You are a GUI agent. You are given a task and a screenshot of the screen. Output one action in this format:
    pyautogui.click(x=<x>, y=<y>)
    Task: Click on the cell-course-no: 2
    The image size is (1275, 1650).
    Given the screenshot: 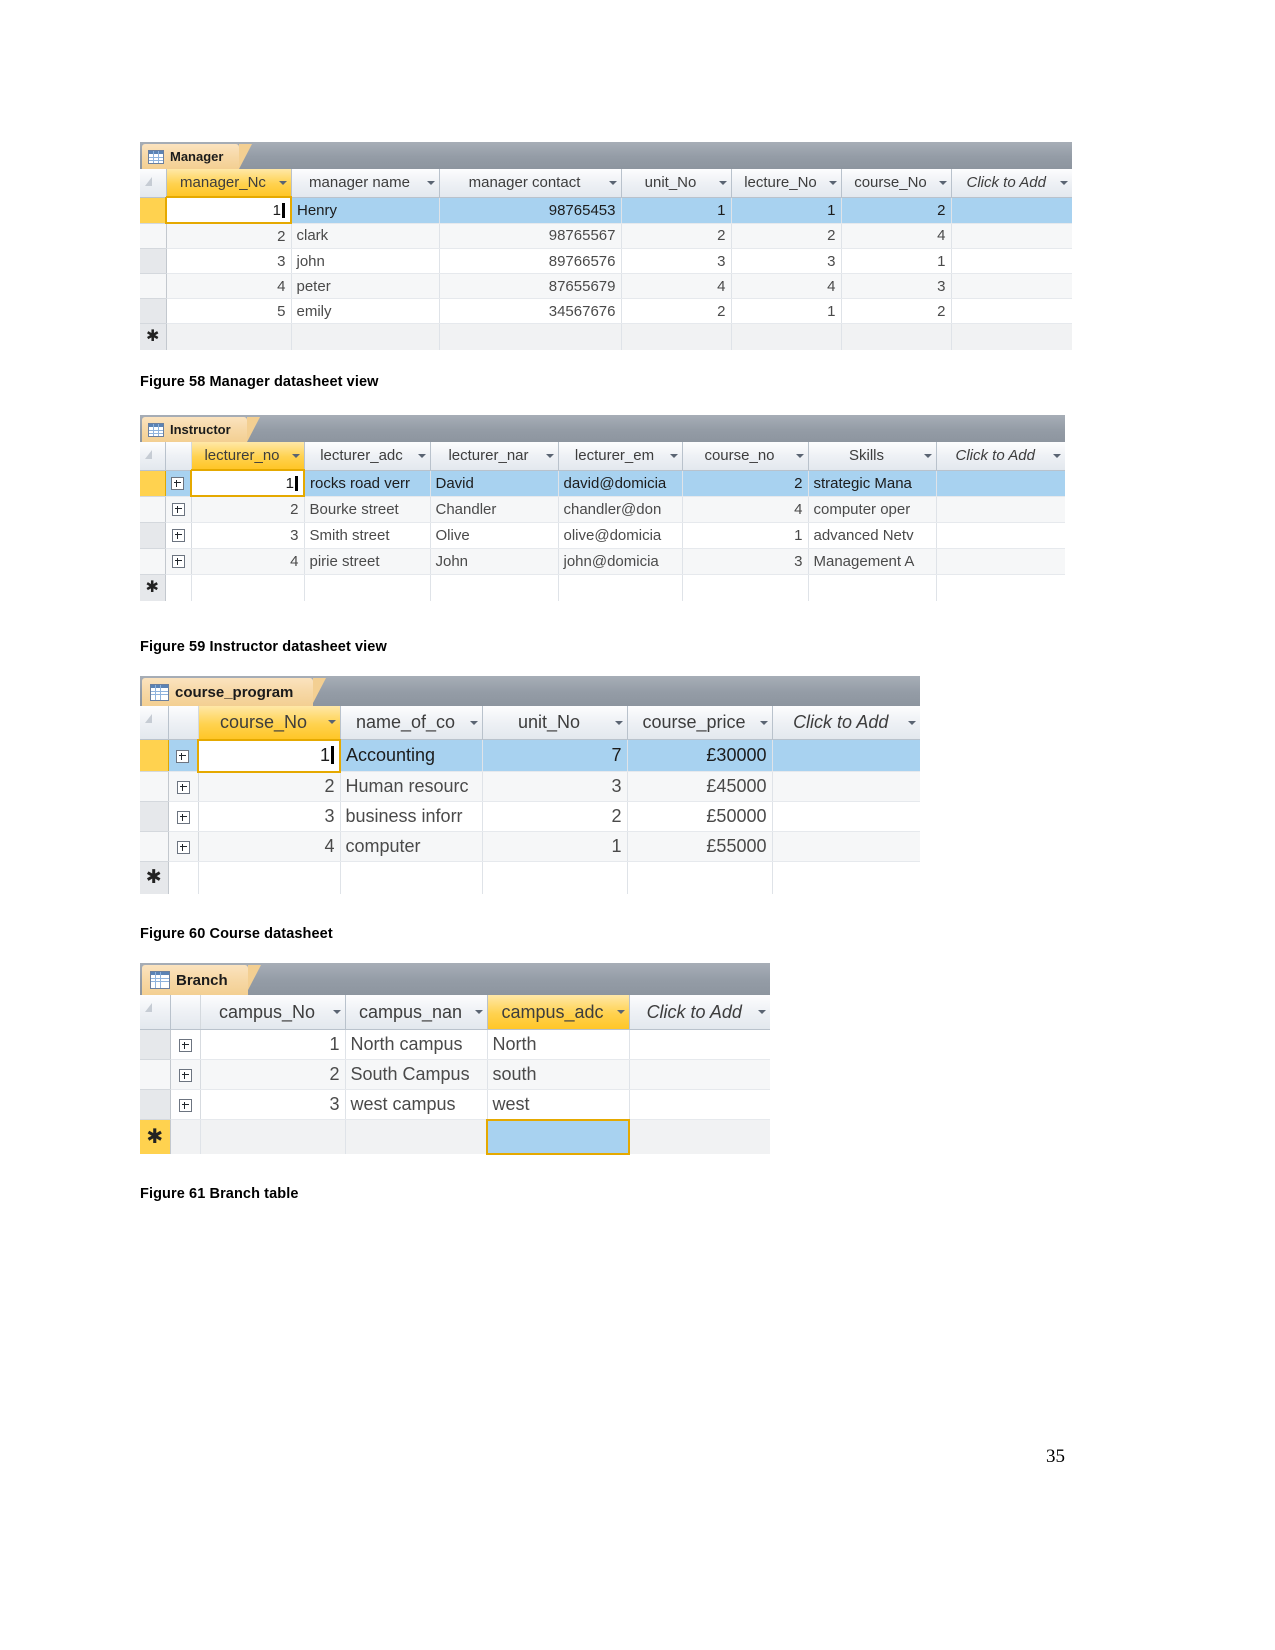 What is the action you would take?
    pyautogui.click(x=269, y=786)
    